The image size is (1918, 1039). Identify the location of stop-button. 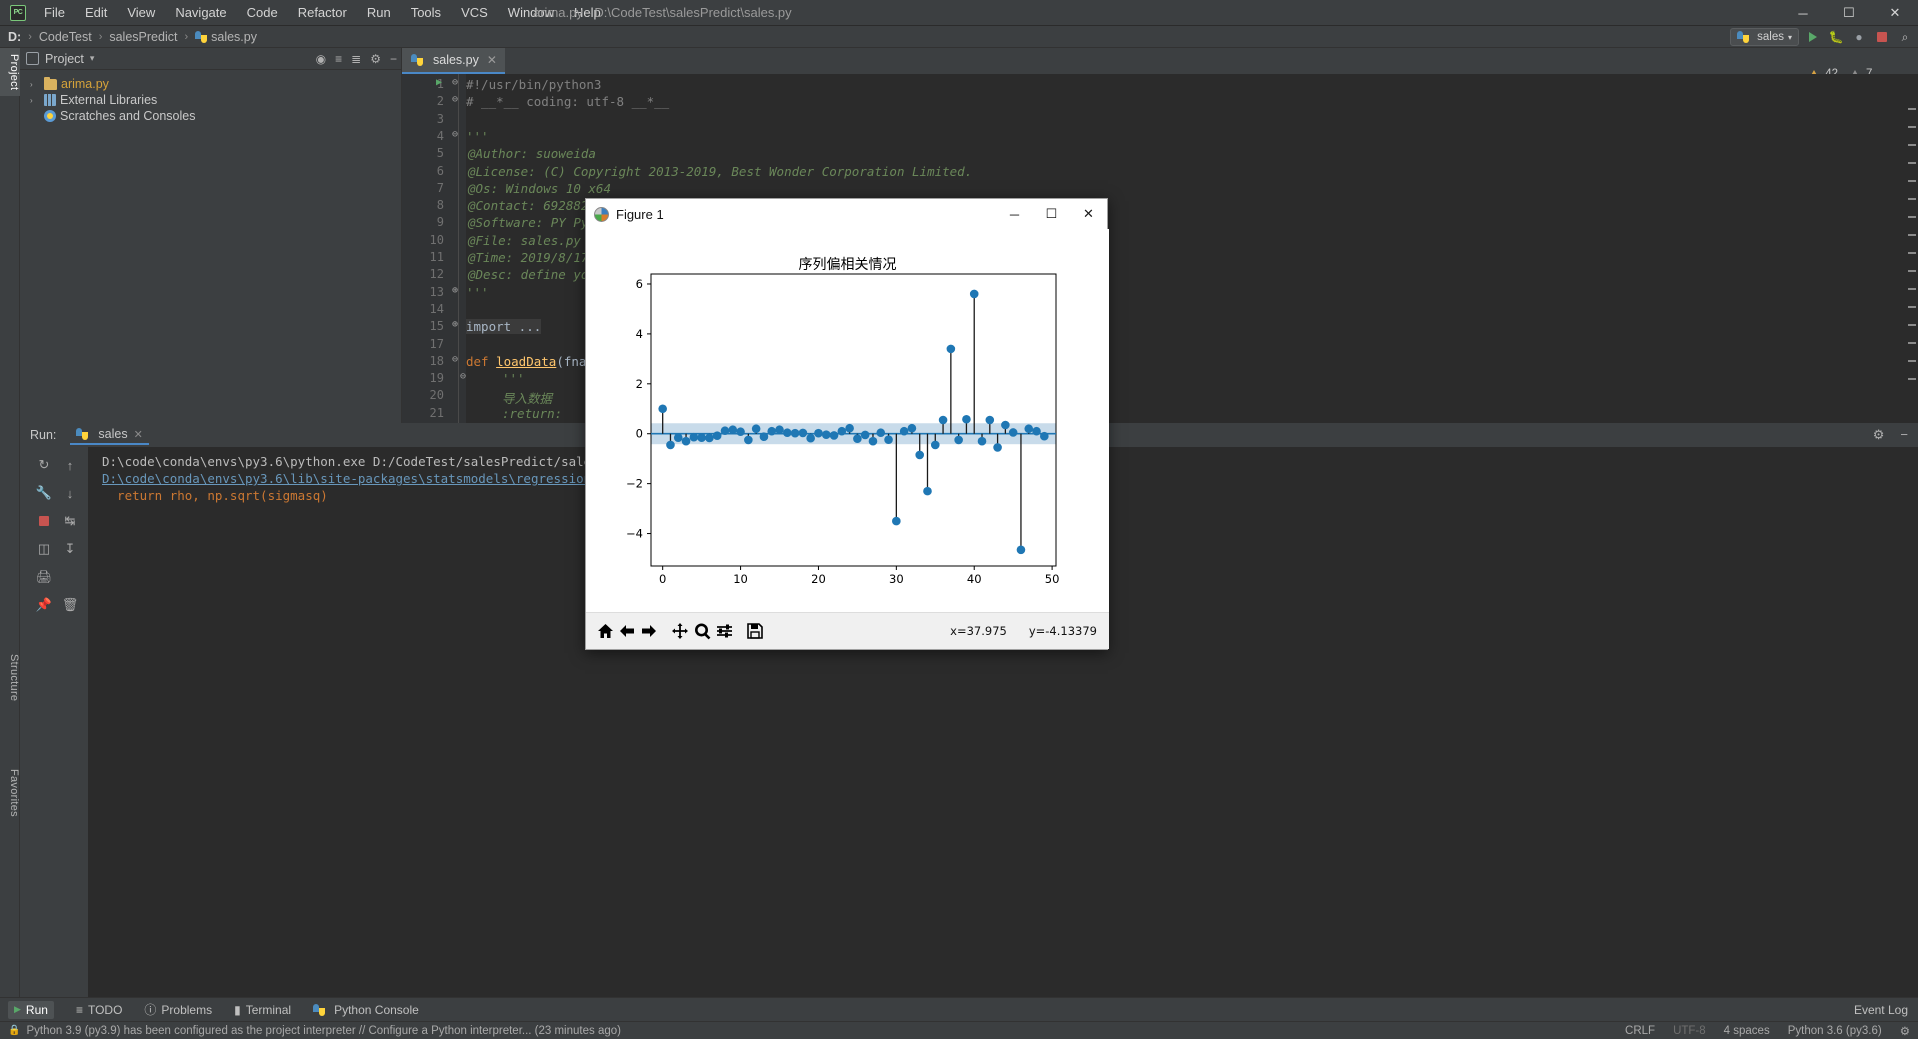
(1882, 37).